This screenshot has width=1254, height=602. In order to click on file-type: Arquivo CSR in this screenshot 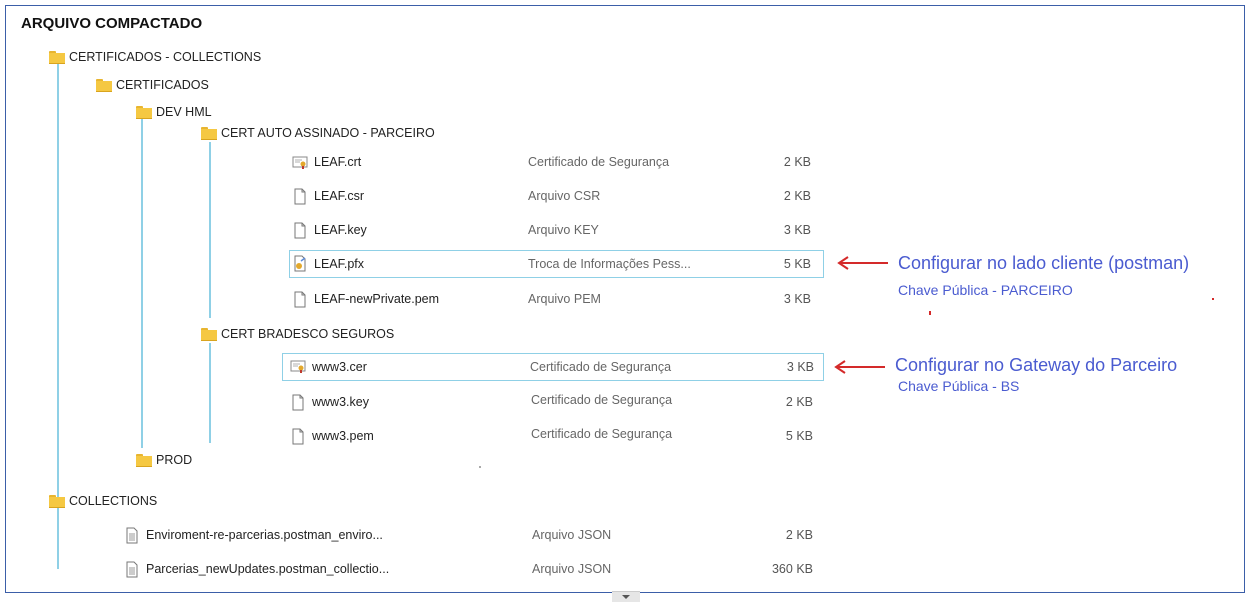, I will do `click(564, 196)`.